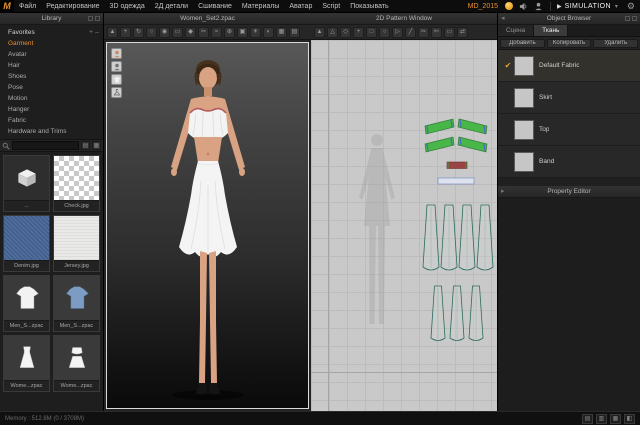  Describe the element at coordinates (151, 32) in the screenshot. I see `zoom-icon: ○` at that location.